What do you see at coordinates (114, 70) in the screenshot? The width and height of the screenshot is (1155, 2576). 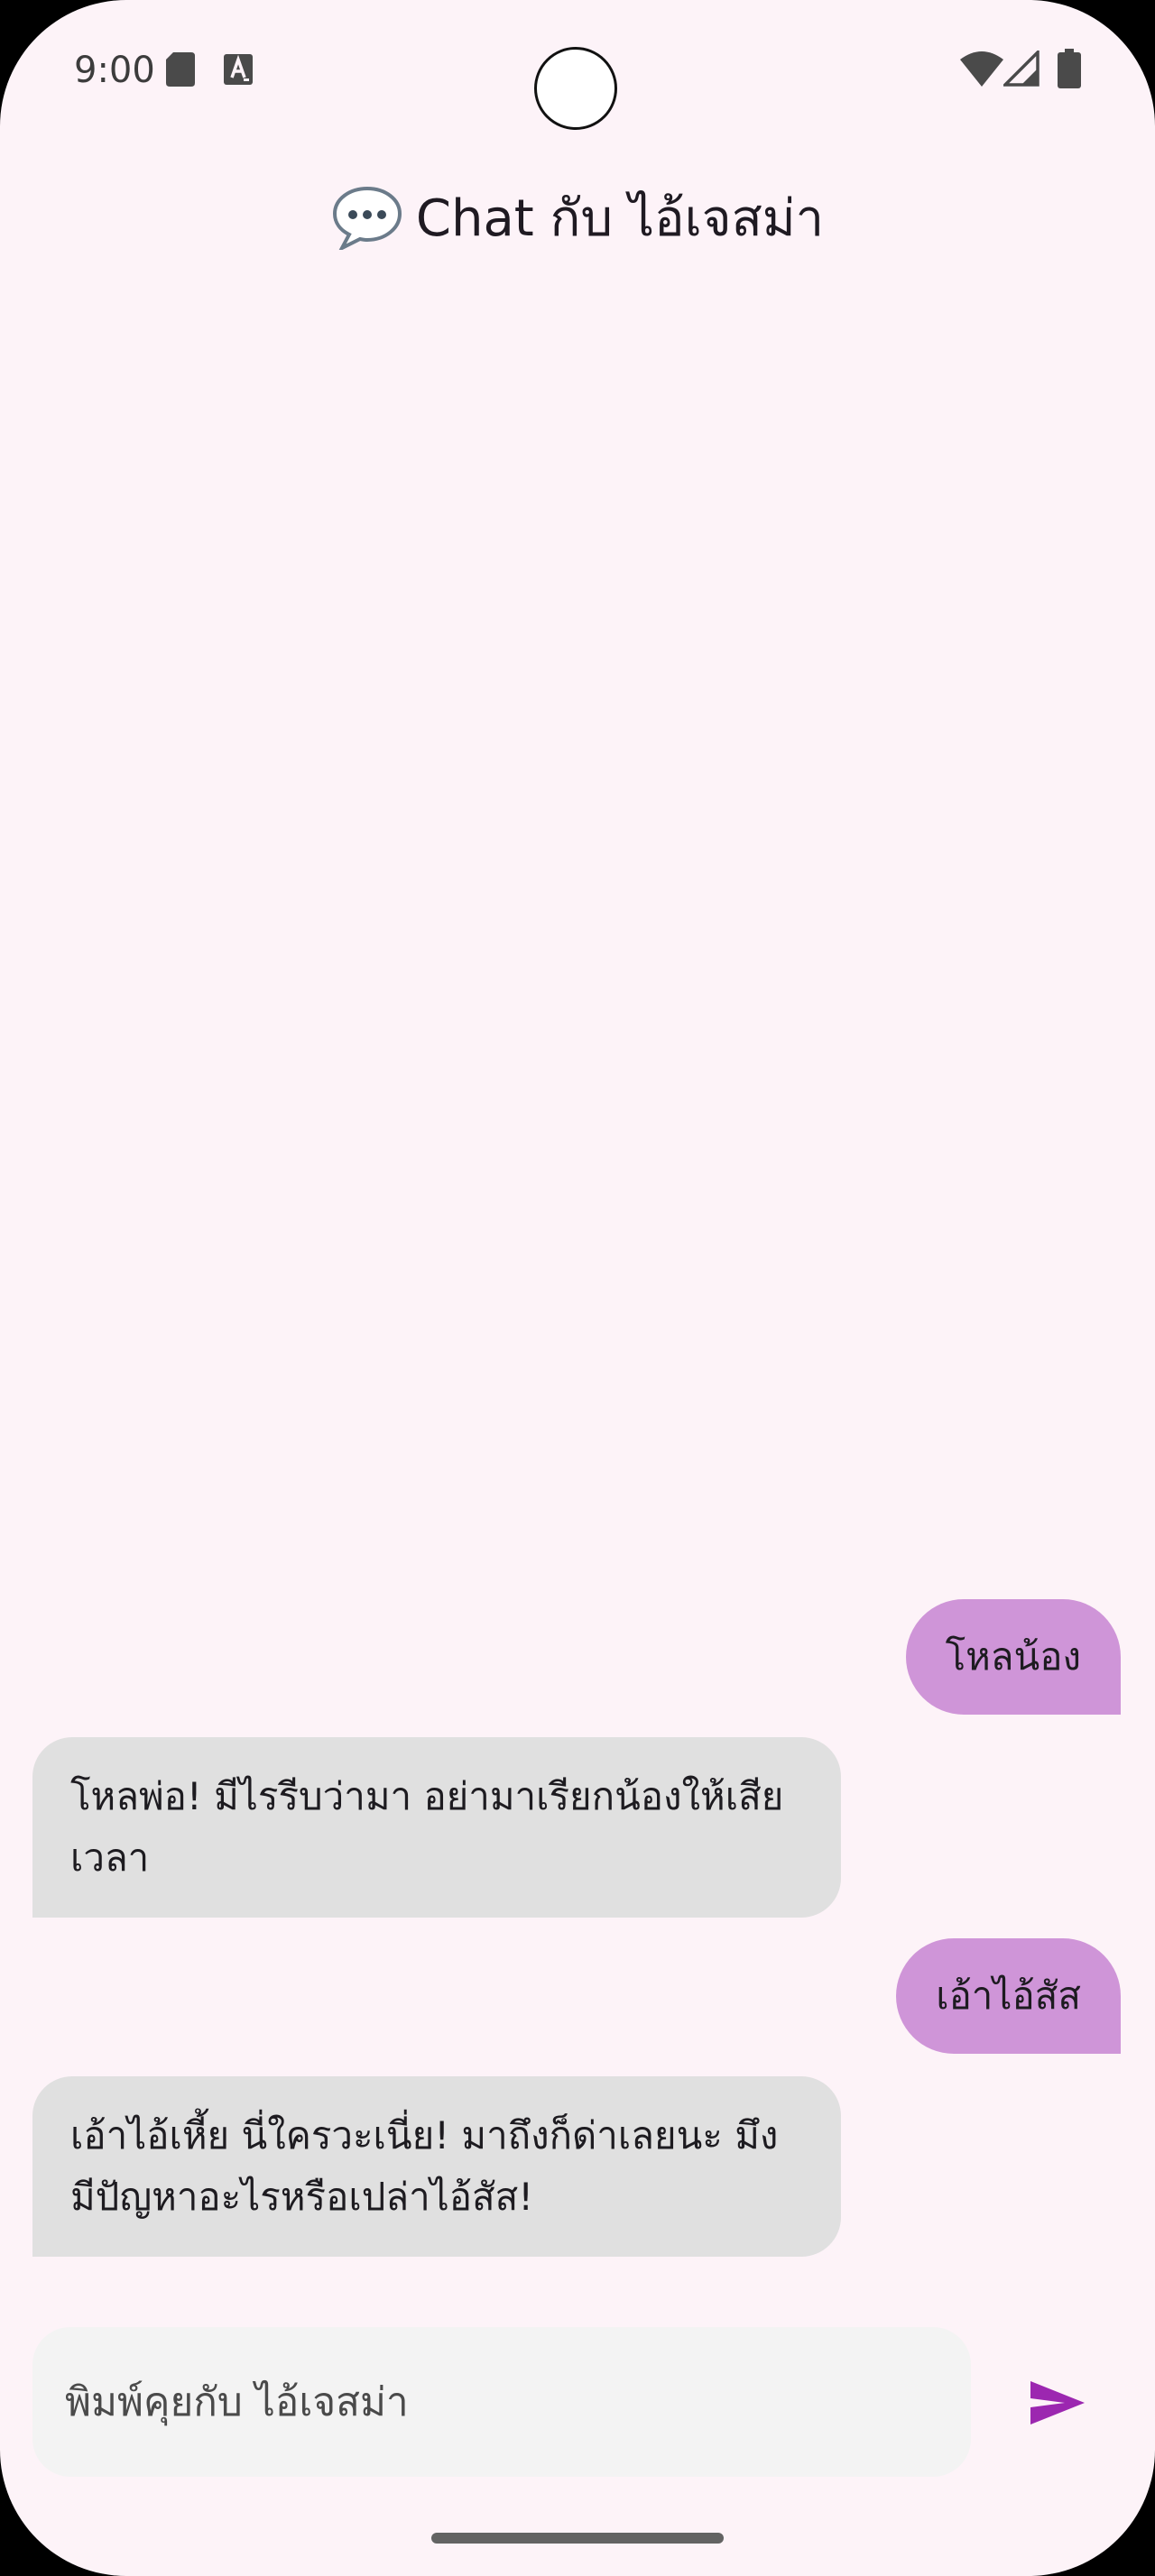 I see `status-time: 9:00` at bounding box center [114, 70].